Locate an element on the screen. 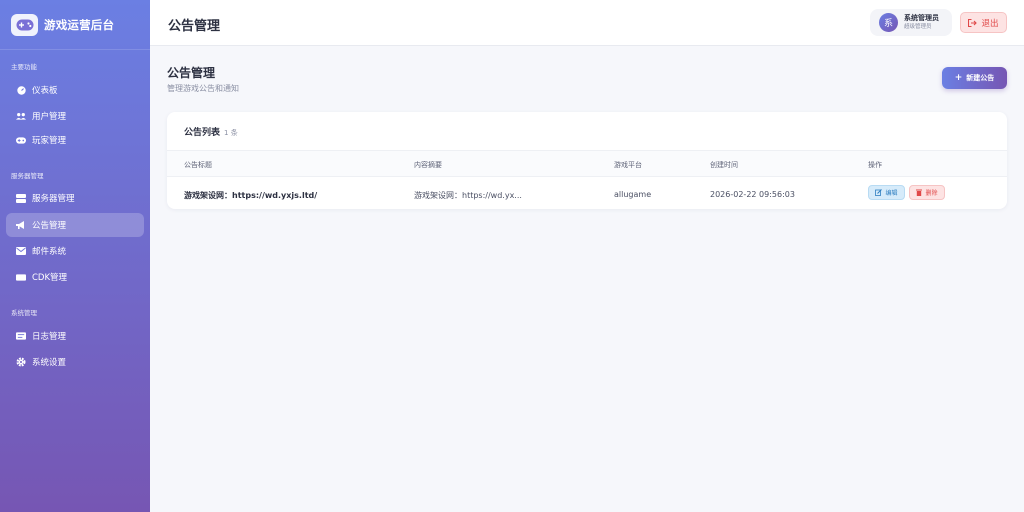 This screenshot has width=1024, height=512. sidebar-item-mail: 邮件系统 is located at coordinates (75, 251).